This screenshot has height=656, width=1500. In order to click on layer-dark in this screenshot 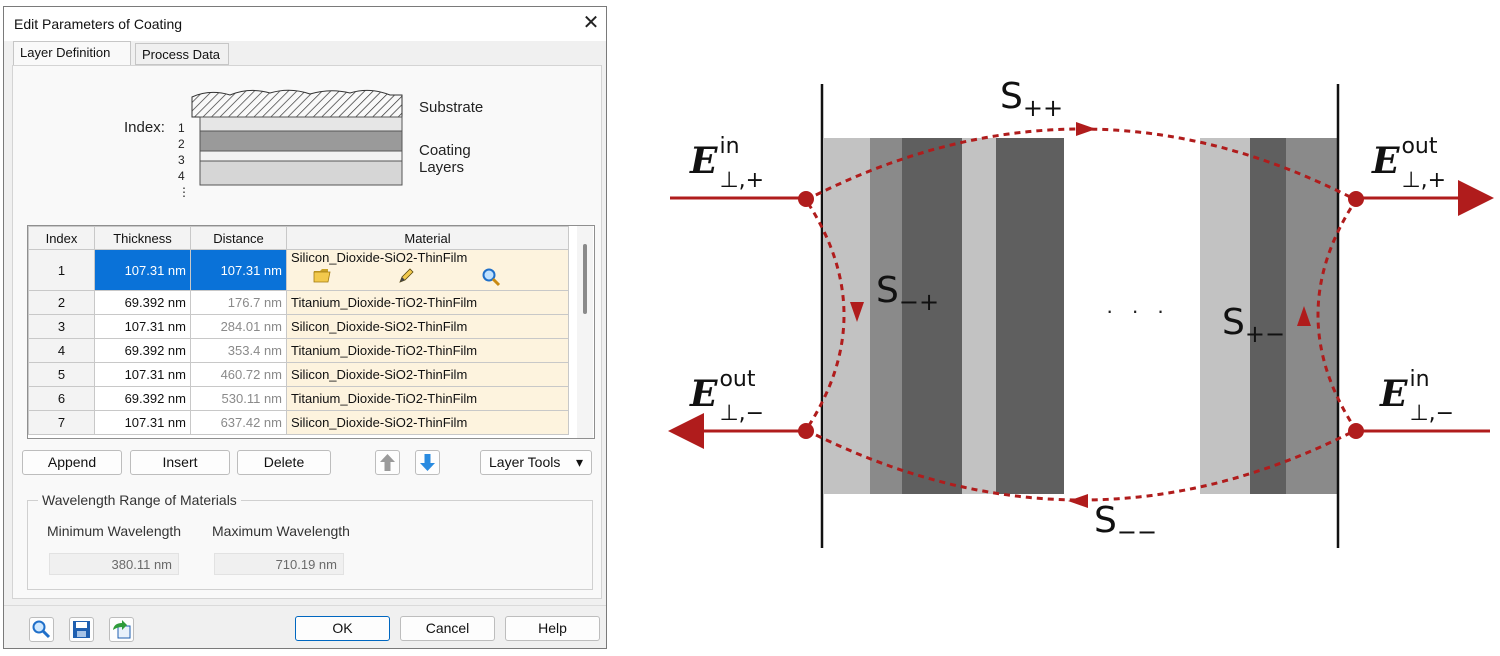, I will do `click(1030, 316)`.